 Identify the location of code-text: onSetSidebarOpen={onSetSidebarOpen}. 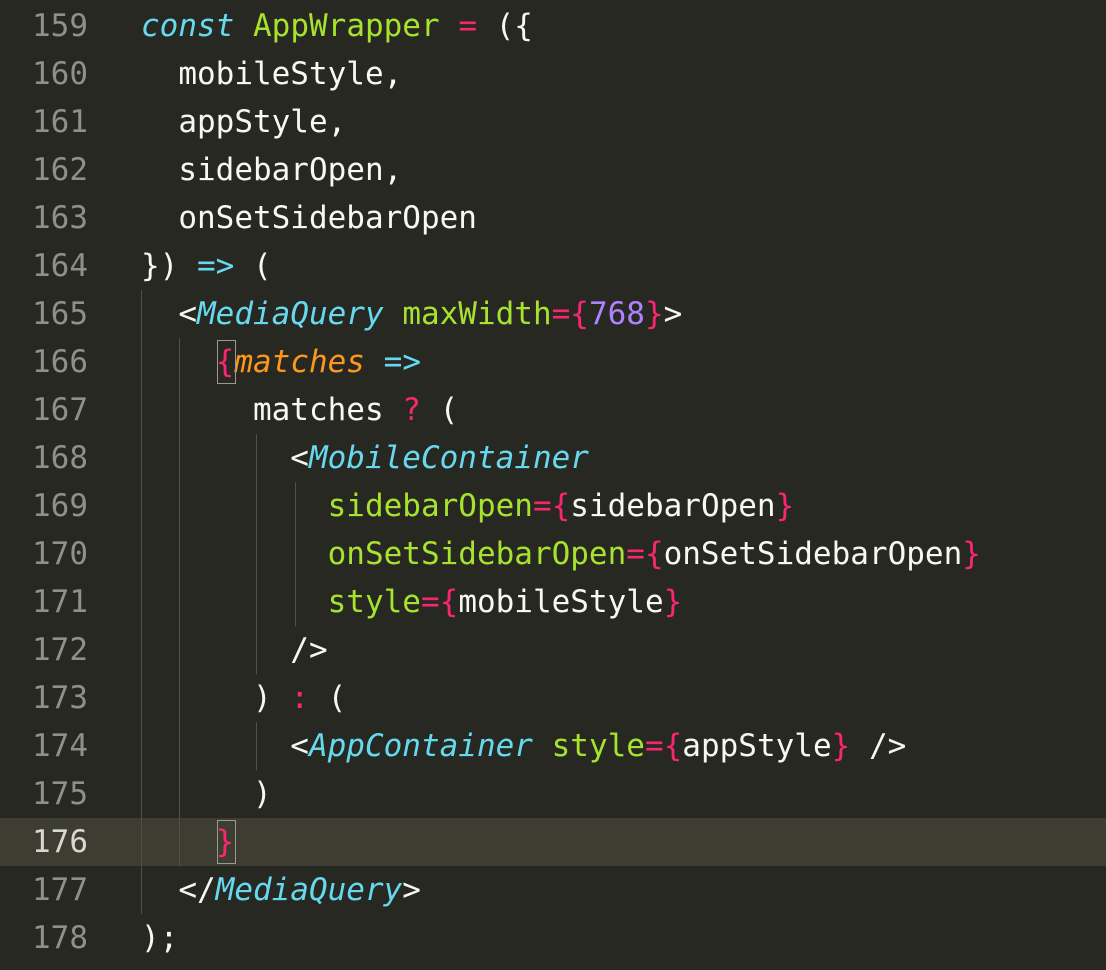
(561, 554).